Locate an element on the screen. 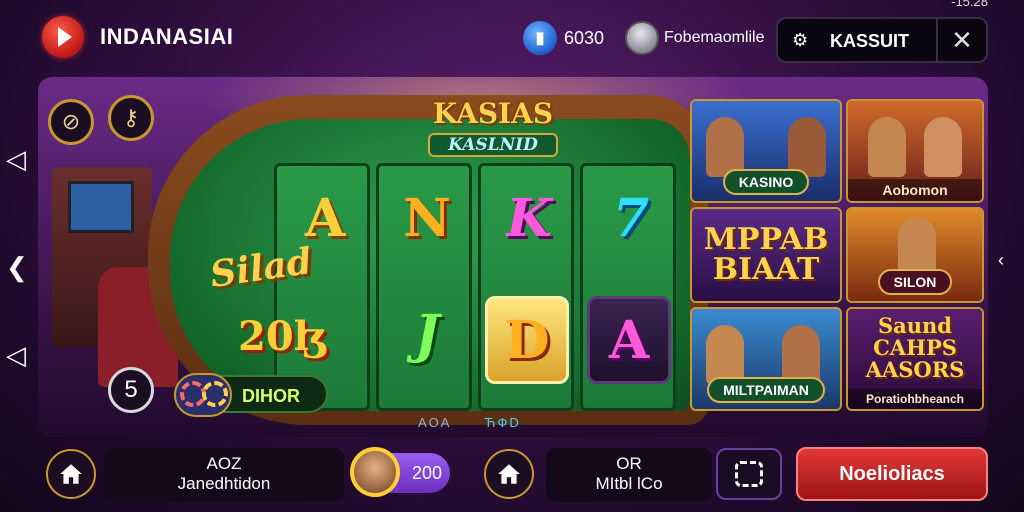 The image size is (1024, 512). reel-symbol: K is located at coordinates (529, 218).